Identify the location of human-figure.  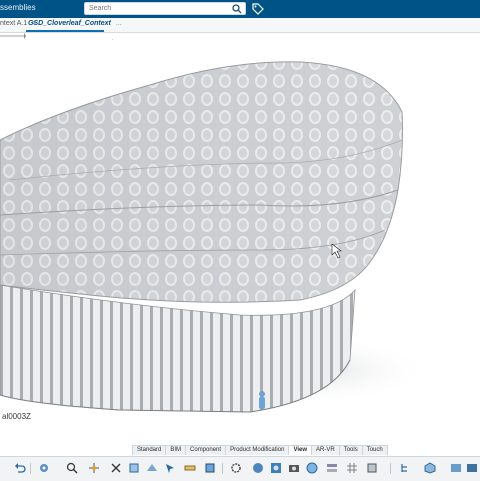
(262, 400).